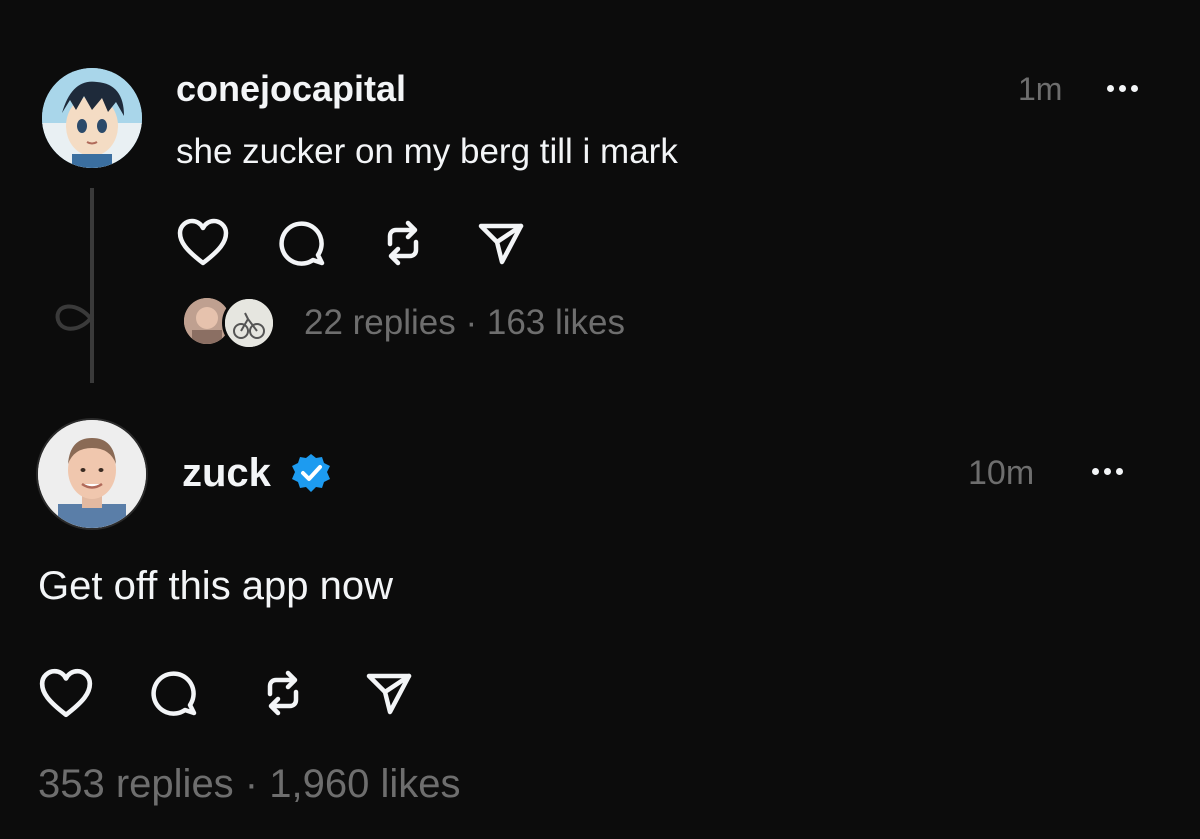  I want to click on verified-badge, so click(311, 475).